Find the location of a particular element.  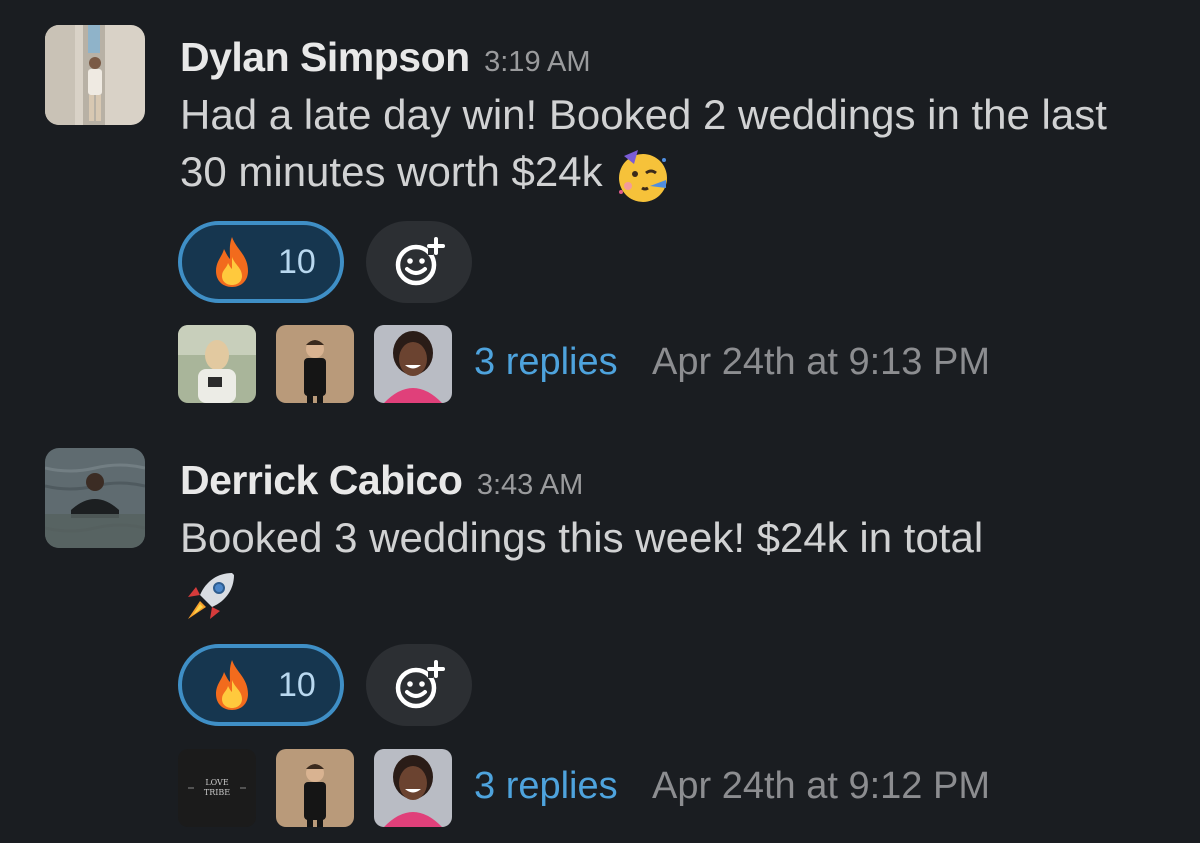

reply-avatar-logo: LOVE TRIBE is located at coordinates (217, 788).